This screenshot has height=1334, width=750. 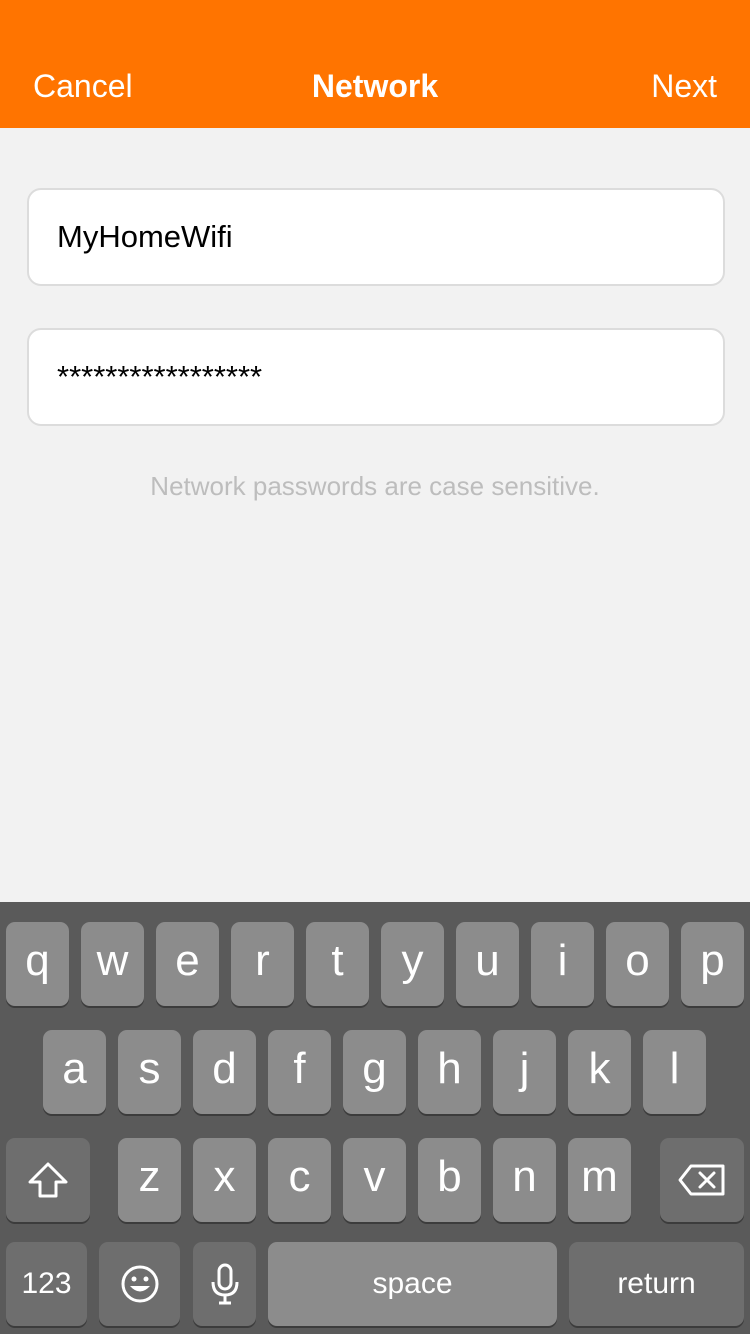 I want to click on emoji-key, so click(x=139, y=1284).